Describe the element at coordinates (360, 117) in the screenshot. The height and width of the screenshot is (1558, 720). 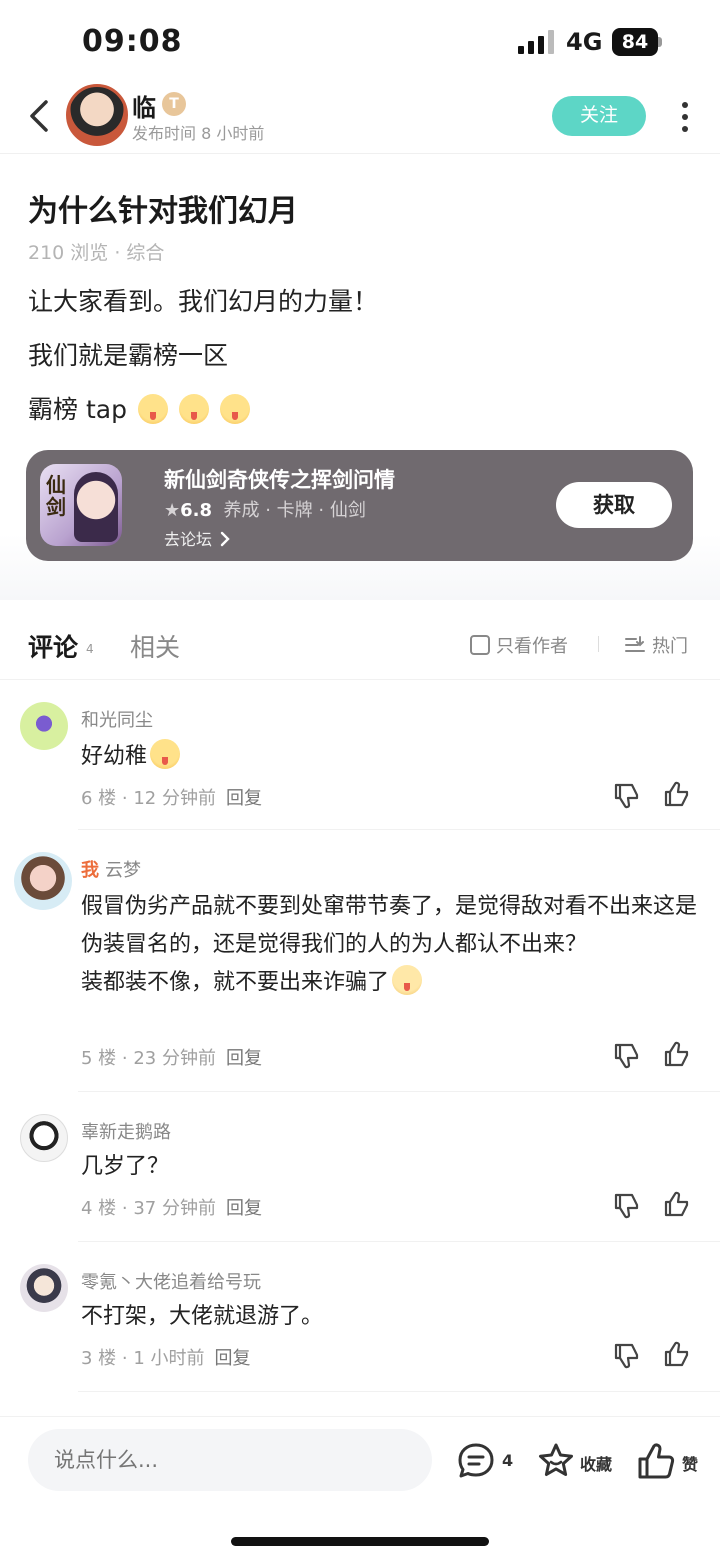
I see `post-header: 临 T 发布时间 8 小时前 关注` at that location.